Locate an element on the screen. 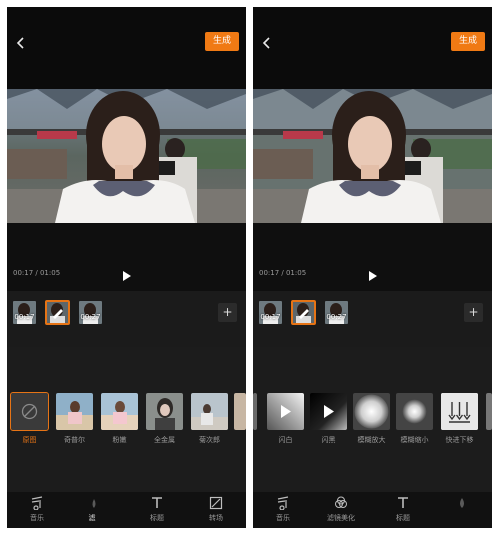  nav-filter-beautify: 滤镜美化 is located at coordinates (341, 509).